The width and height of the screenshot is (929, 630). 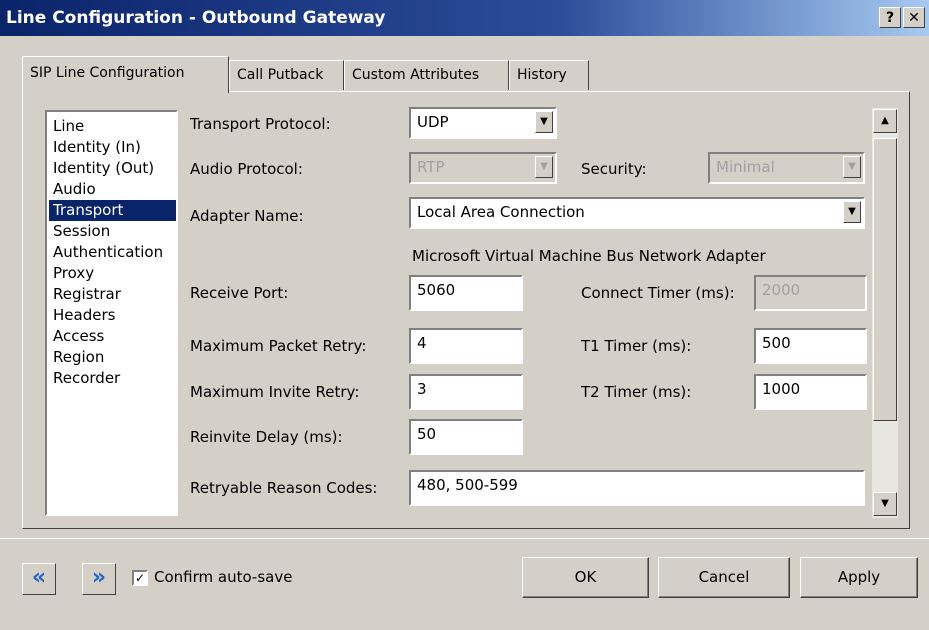 What do you see at coordinates (278, 346) in the screenshot?
I see `max-packet-retry-label: Maximum Packet Retry:` at bounding box center [278, 346].